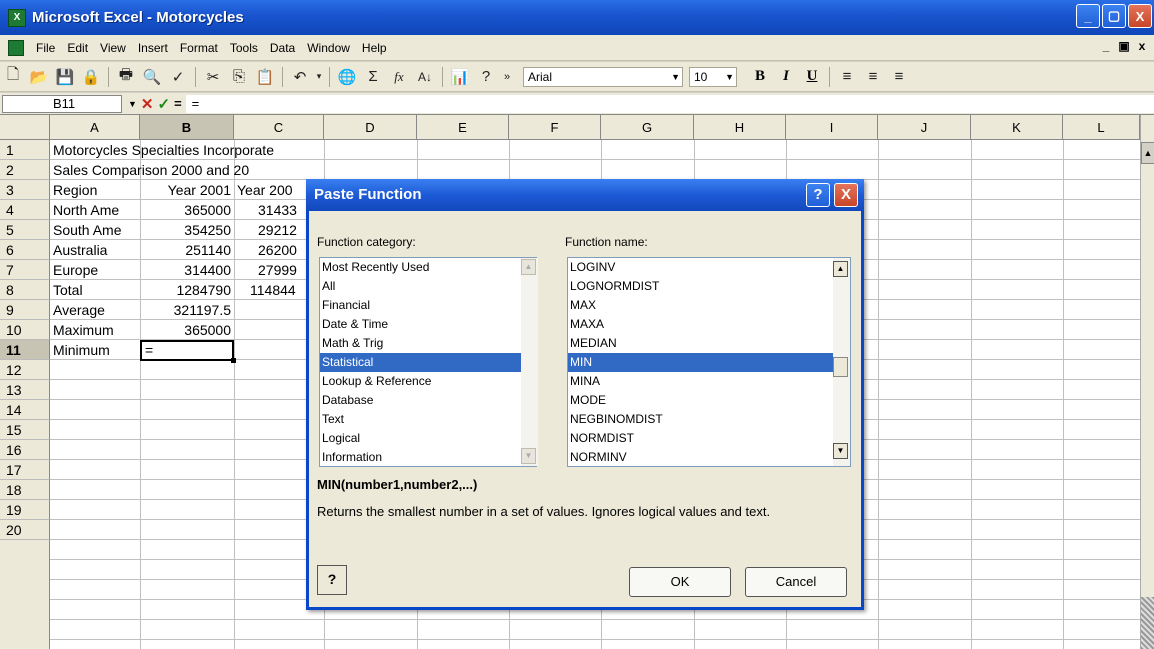  I want to click on list-item: Math & Trig, so click(428, 343).